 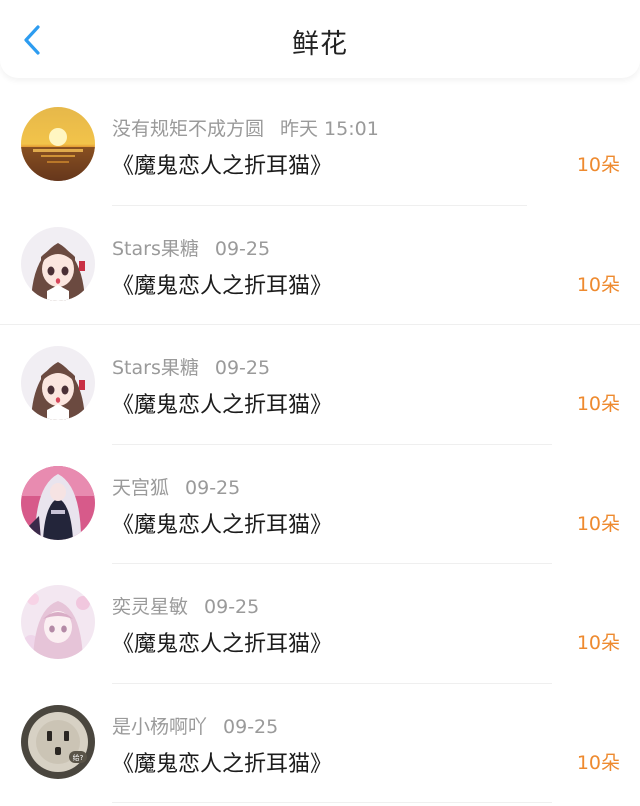 What do you see at coordinates (58, 502) in the screenshot?
I see `hooded-character-avatar` at bounding box center [58, 502].